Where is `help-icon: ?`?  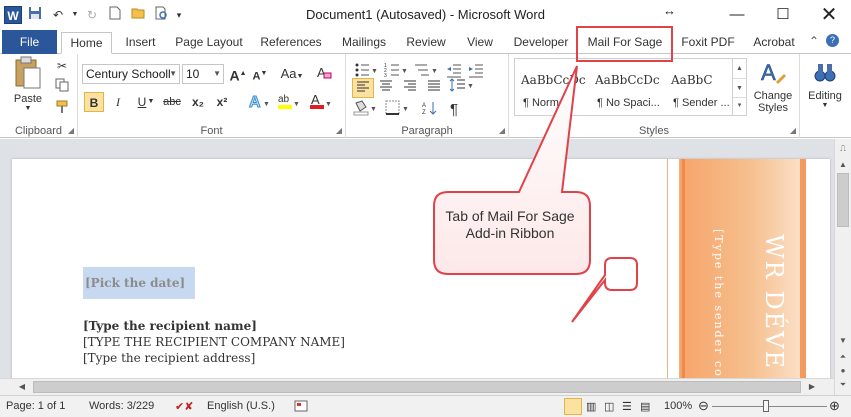
help-icon: ? is located at coordinates (833, 40).